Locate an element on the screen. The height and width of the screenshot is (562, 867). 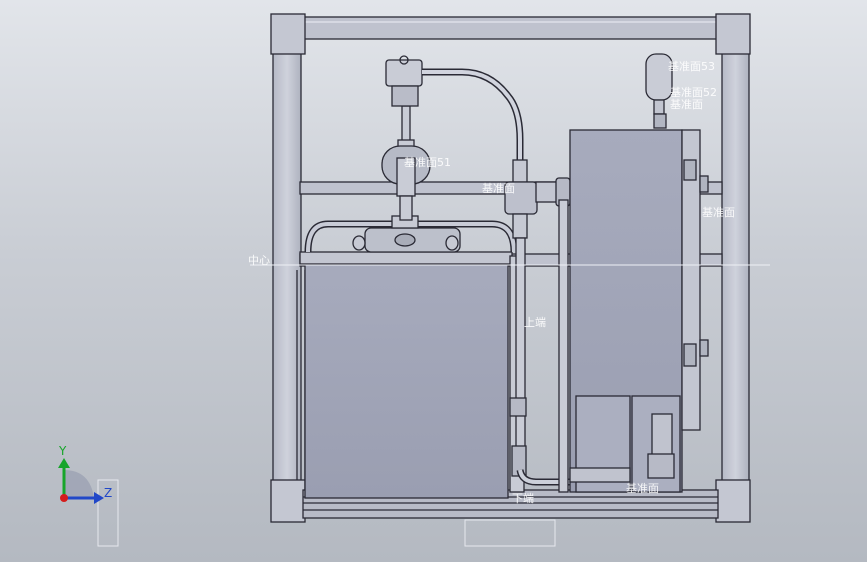
tank-body is located at coordinates (406, 378).